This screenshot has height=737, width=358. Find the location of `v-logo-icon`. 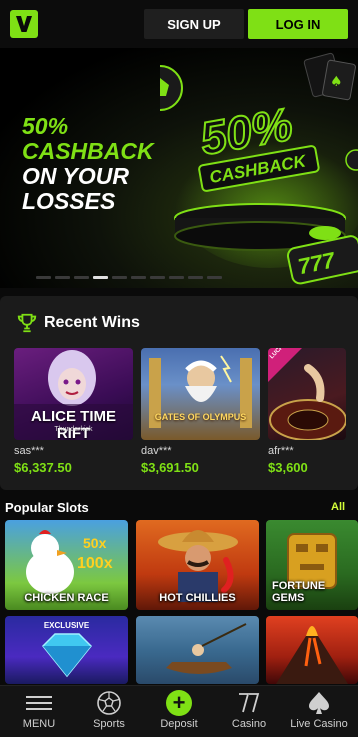

v-logo-icon is located at coordinates (24, 24).